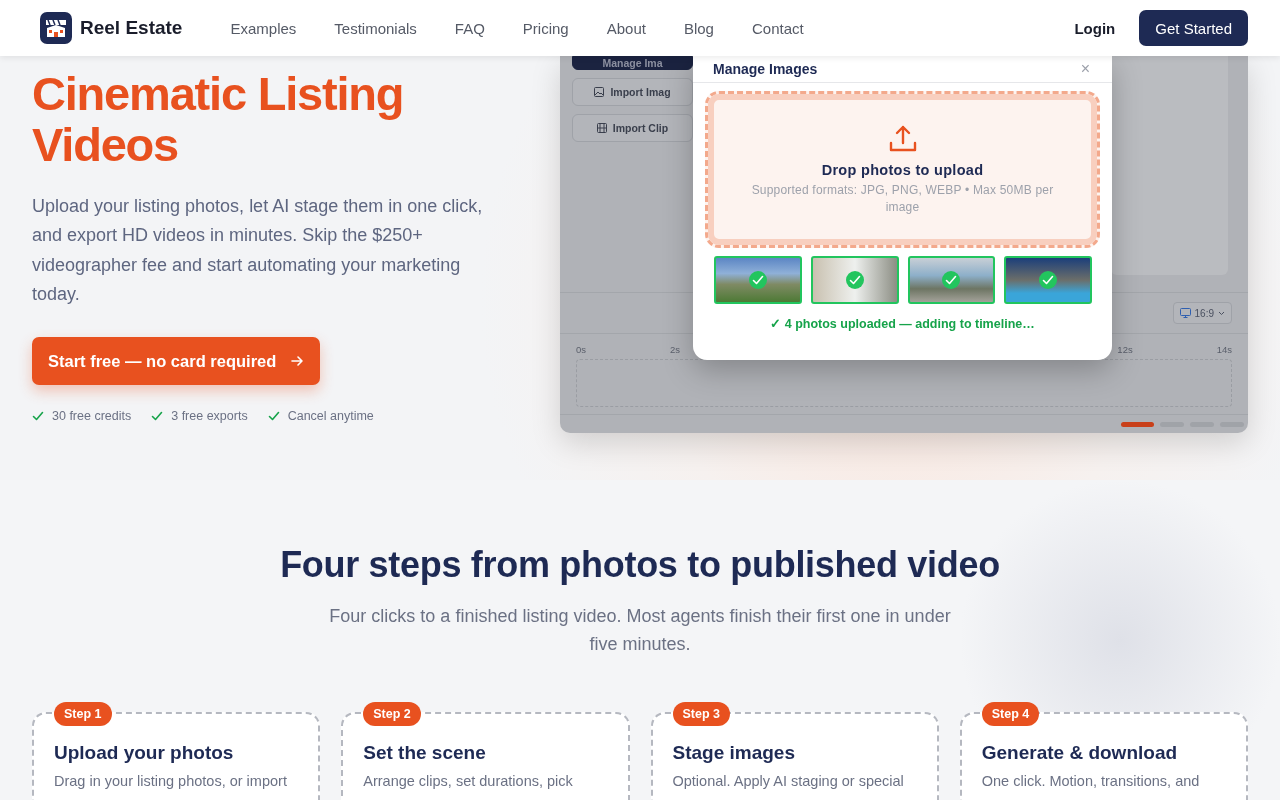 The height and width of the screenshot is (800, 1280). Describe the element at coordinates (1221, 313) in the screenshot. I see `chevron-down-icon` at that location.